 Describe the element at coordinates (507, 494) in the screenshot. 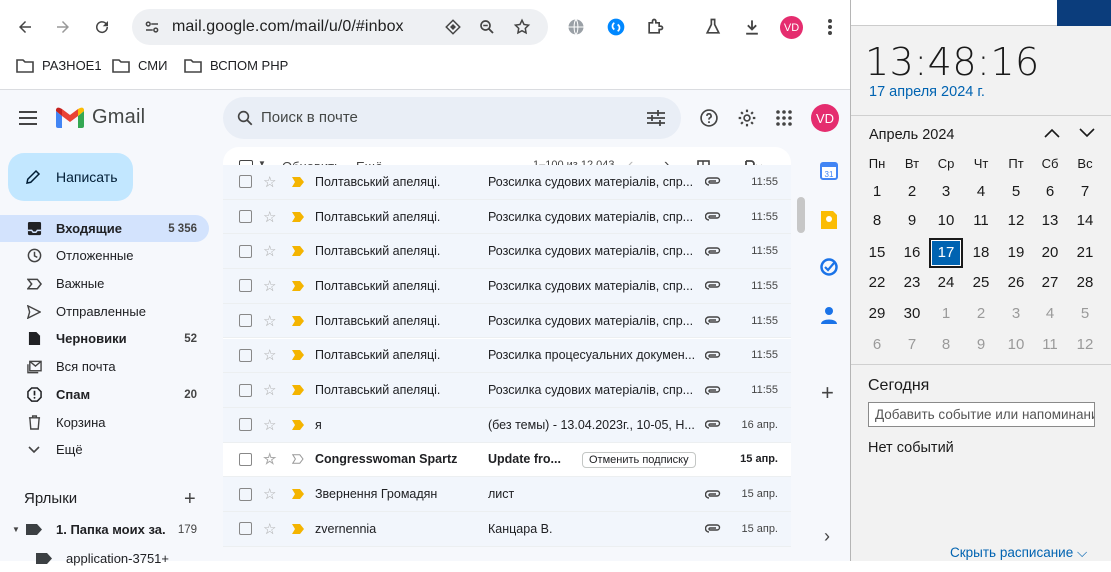

I see `table-row: ☆ Звернення Громадян лист 15 апр.` at that location.